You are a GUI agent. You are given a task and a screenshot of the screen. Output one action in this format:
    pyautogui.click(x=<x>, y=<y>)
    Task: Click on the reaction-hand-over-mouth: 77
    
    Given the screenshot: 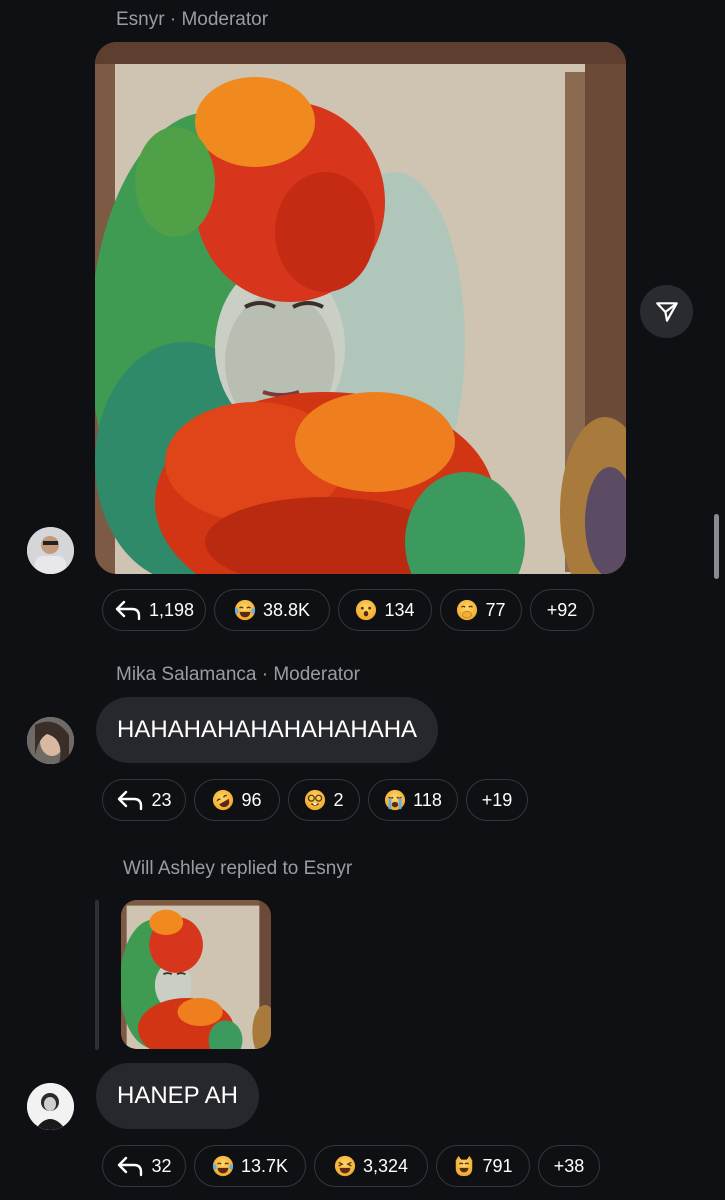 What is the action you would take?
    pyautogui.click(x=481, y=610)
    